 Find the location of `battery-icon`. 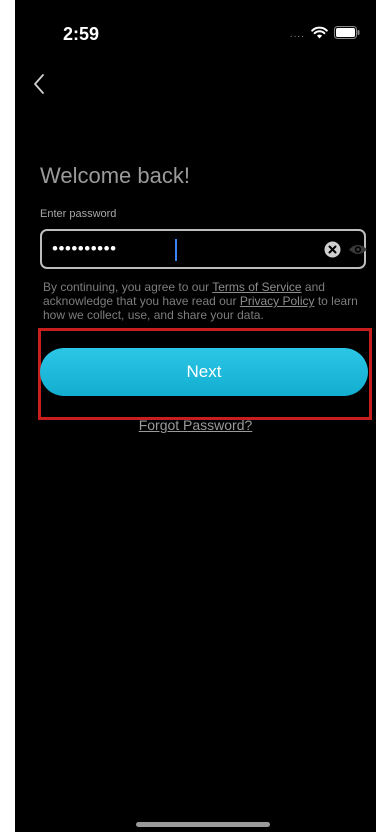

battery-icon is located at coordinates (347, 35).